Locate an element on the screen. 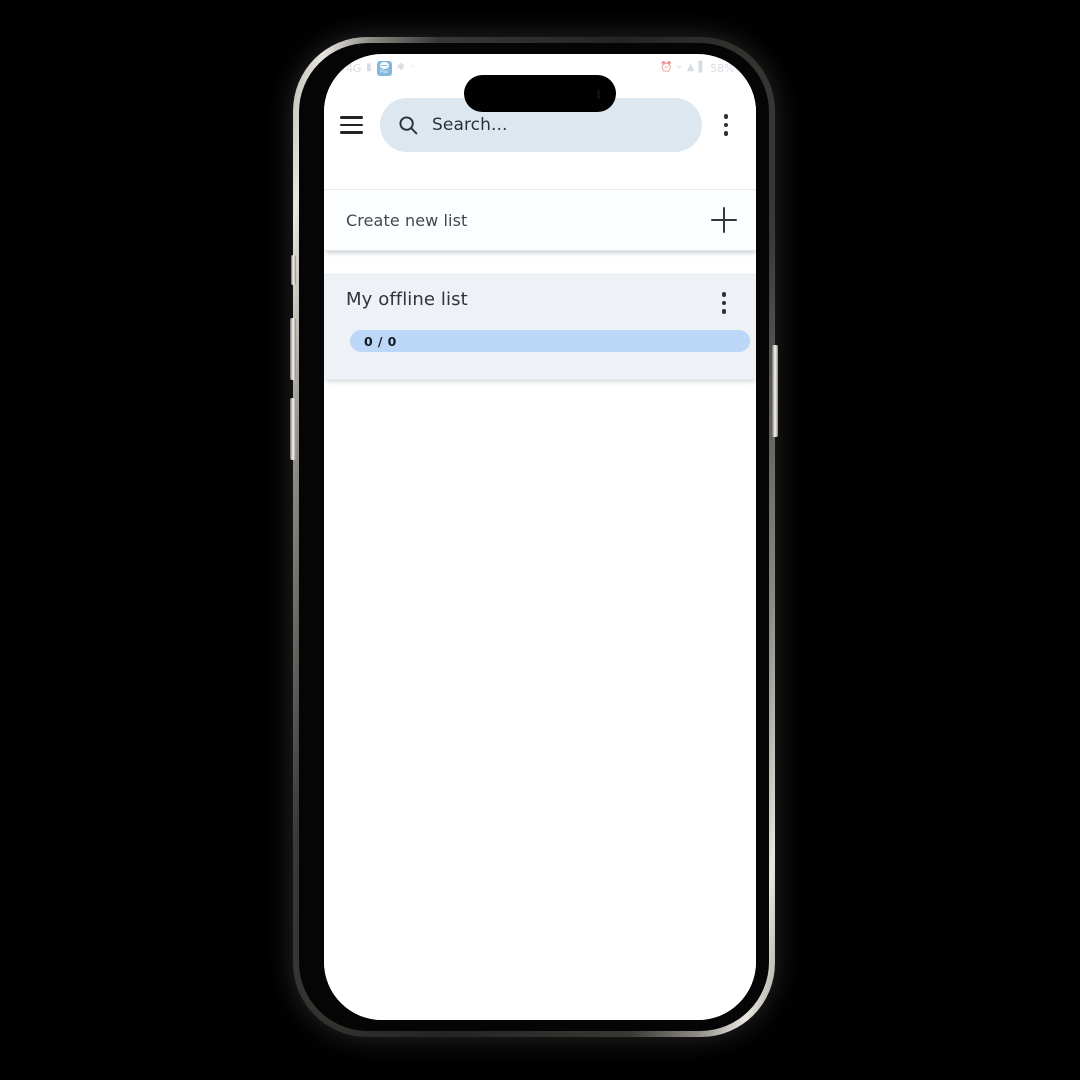  volume-down-button is located at coordinates (293, 429).